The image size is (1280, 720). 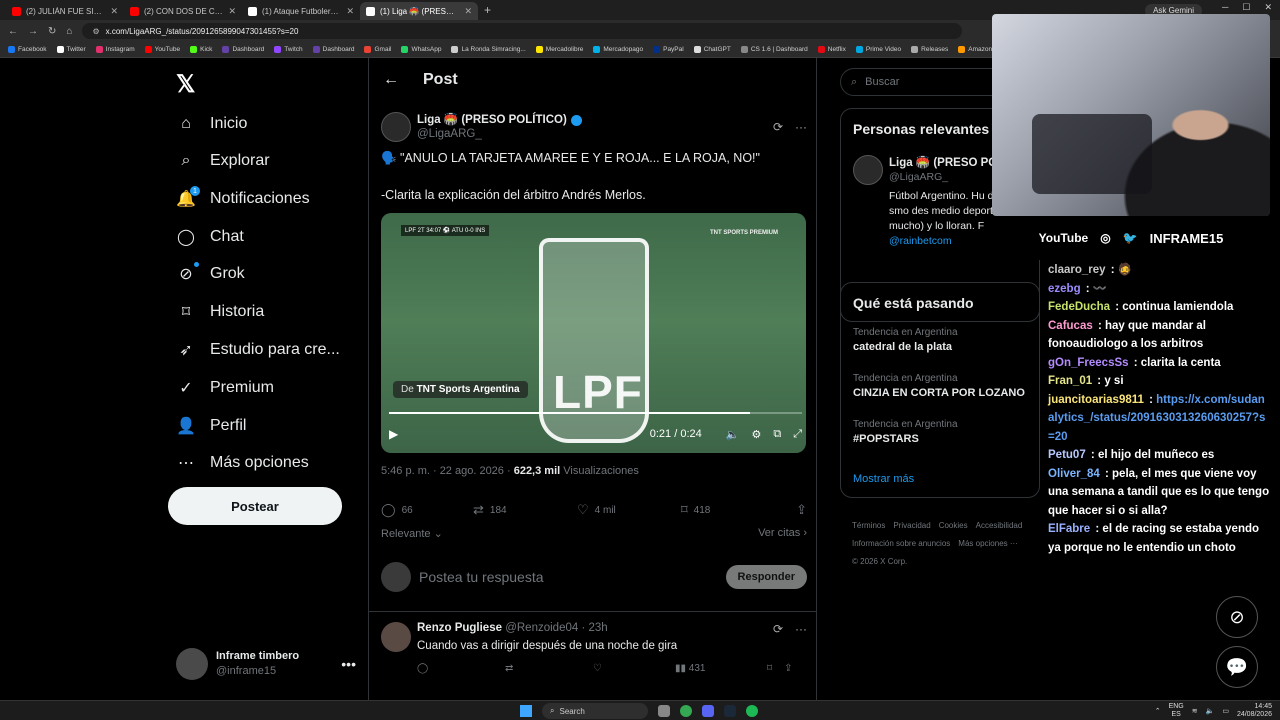 I want to click on account-switcher: Inframe timbero @inframe15 •••, so click(x=266, y=664).